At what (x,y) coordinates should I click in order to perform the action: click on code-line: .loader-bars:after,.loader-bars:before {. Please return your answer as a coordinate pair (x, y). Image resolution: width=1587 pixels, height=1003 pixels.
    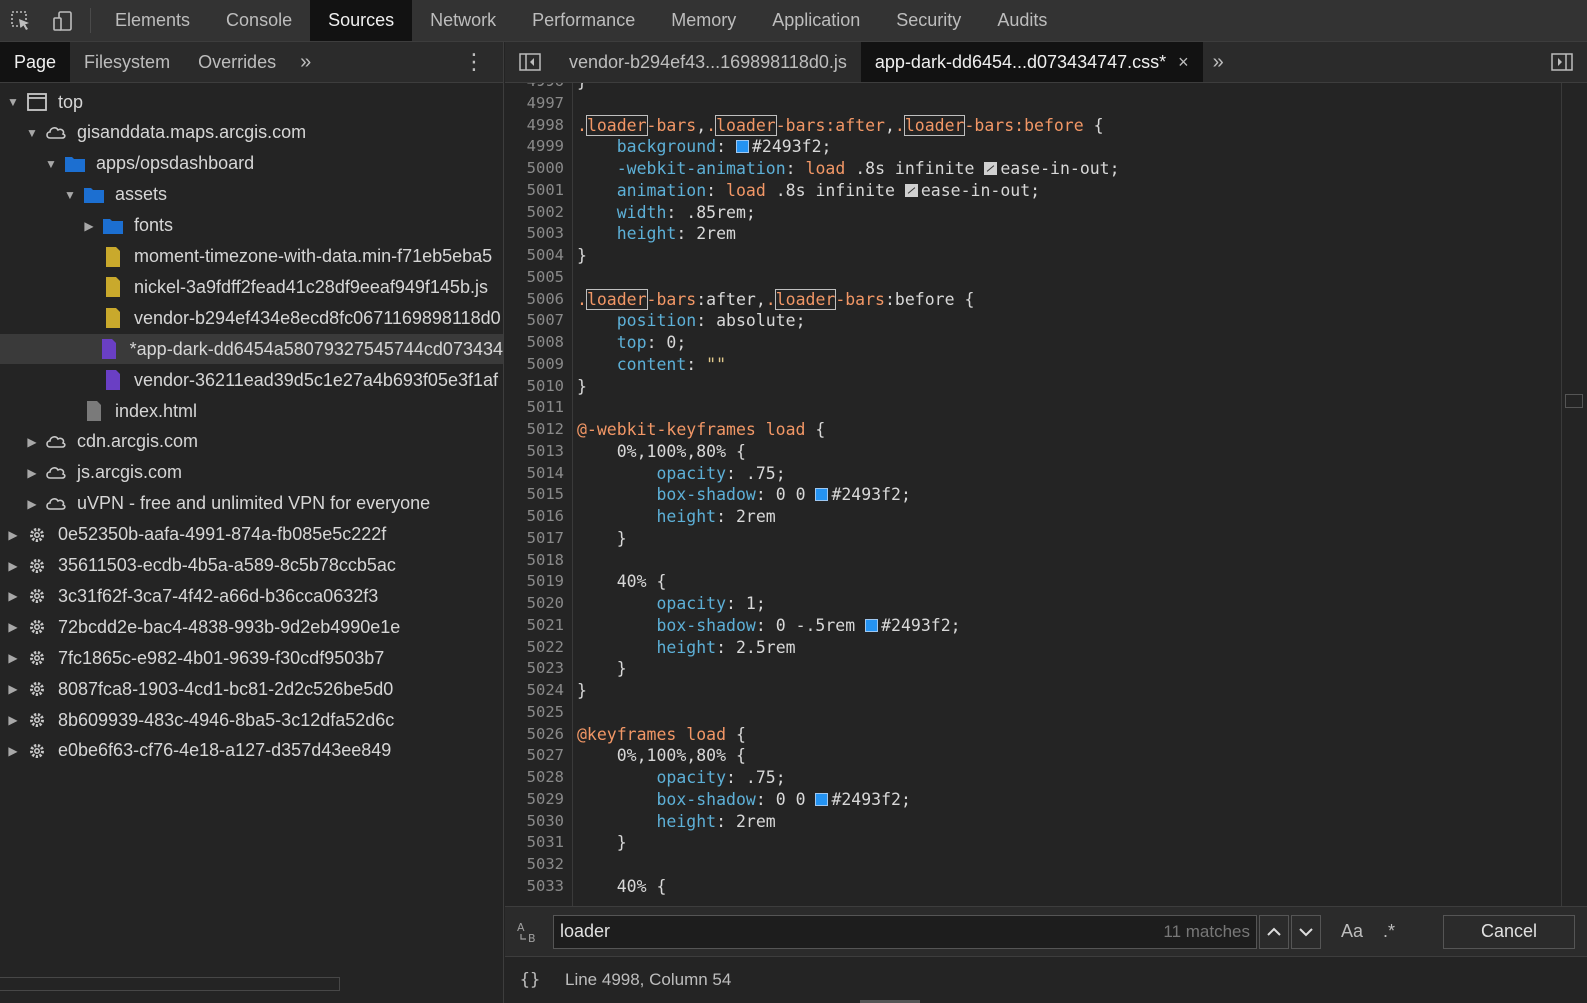
    Looking at the image, I should click on (775, 299).